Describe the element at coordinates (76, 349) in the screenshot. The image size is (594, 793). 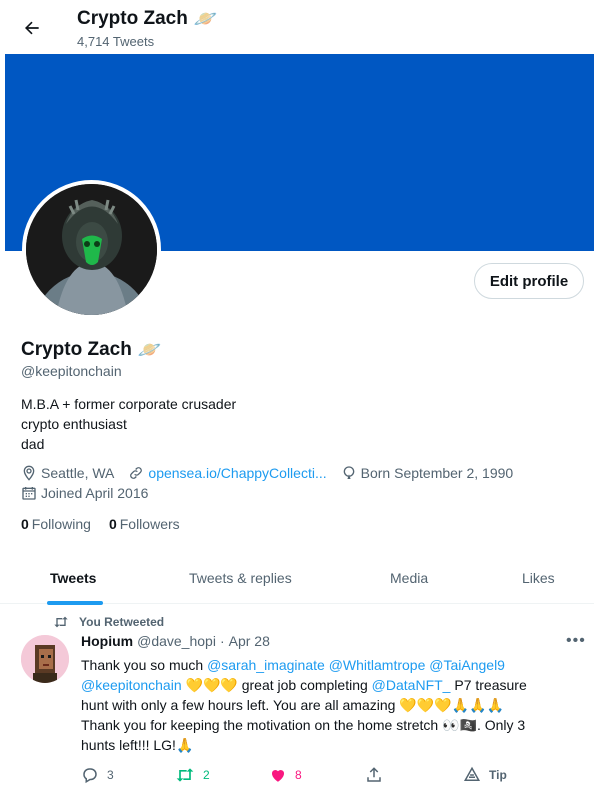
I see `profile-name-text: Crypto Zach` at that location.